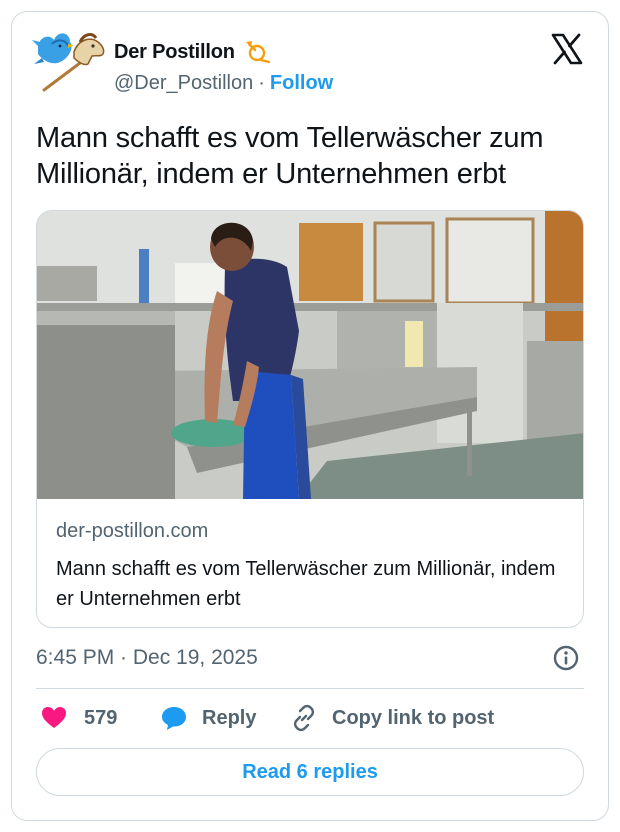 The width and height of the screenshot is (620, 832). Describe the element at coordinates (566, 658) in the screenshot. I see `info-icon` at that location.